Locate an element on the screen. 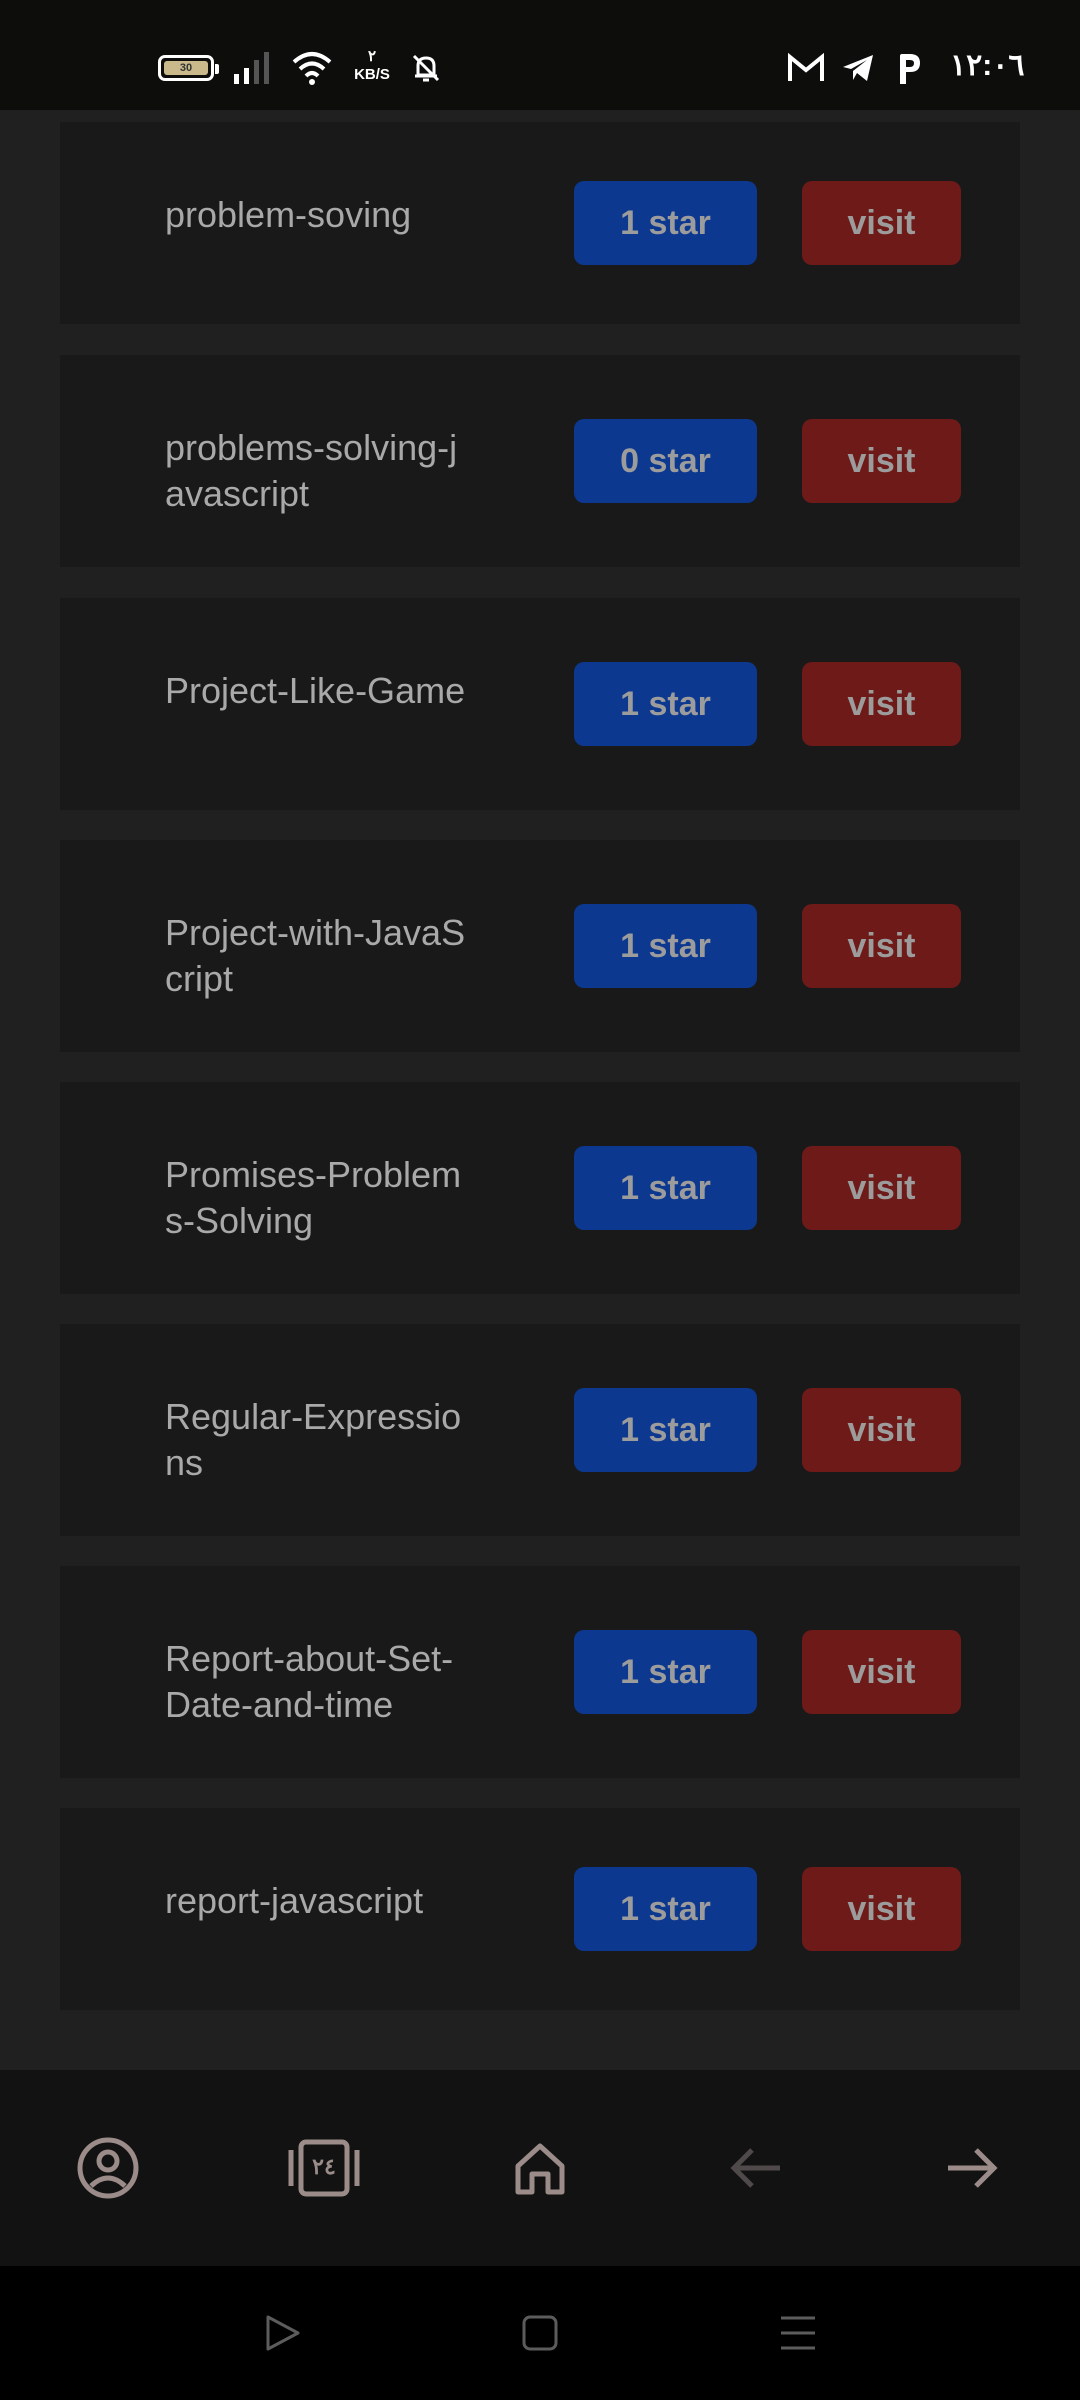 This screenshot has height=2400, width=1080. repo-name: problems-solving-javascript is located at coordinates (311, 470).